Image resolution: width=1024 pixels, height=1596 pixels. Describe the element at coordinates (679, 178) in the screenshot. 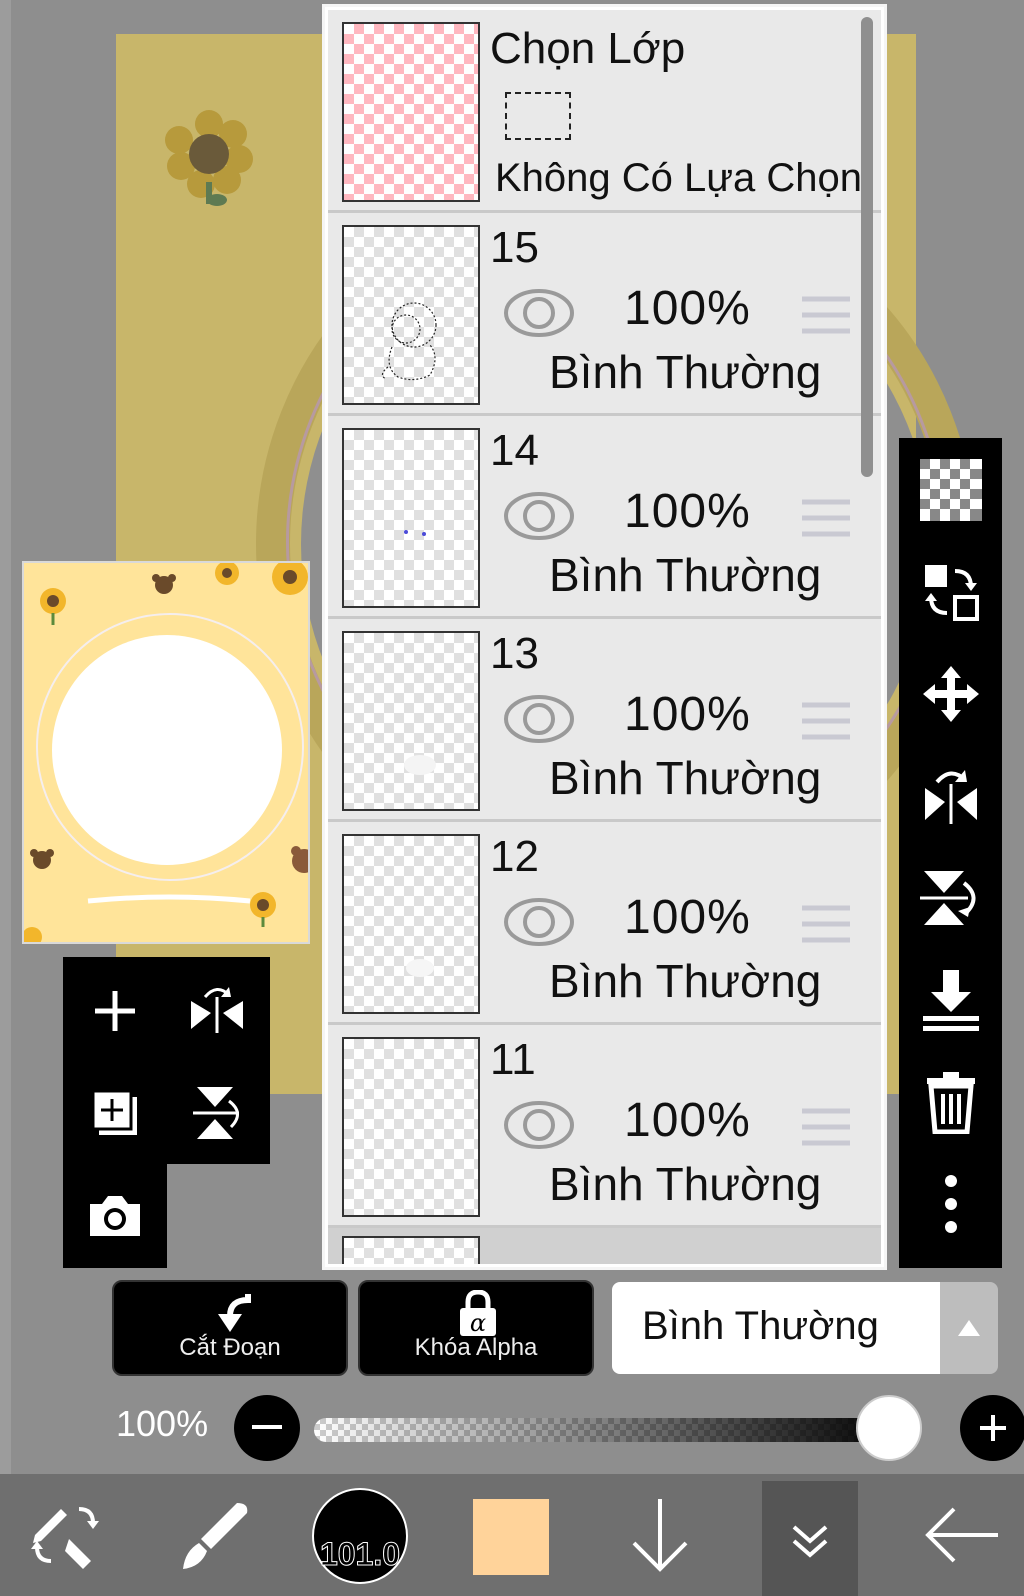

I see `selection-status: Không Có Lựa Chọn` at that location.